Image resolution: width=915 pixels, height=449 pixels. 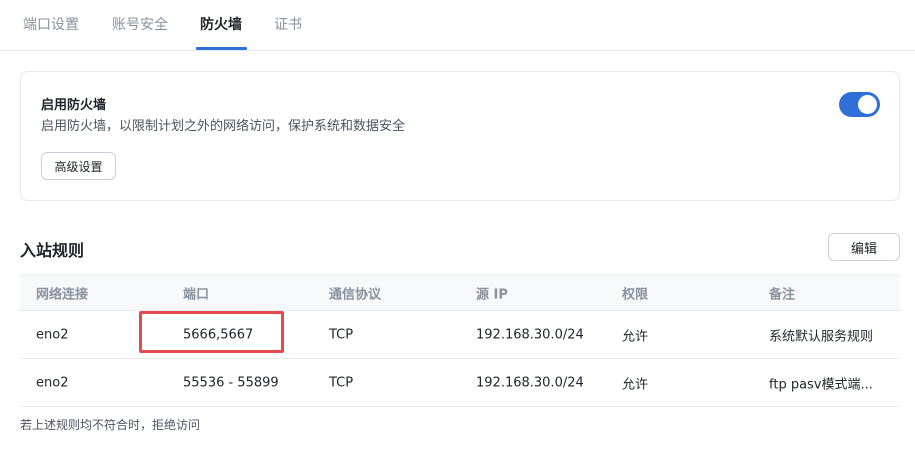 What do you see at coordinates (492, 294) in the screenshot?
I see `column-header-source-ip: 源 IP` at bounding box center [492, 294].